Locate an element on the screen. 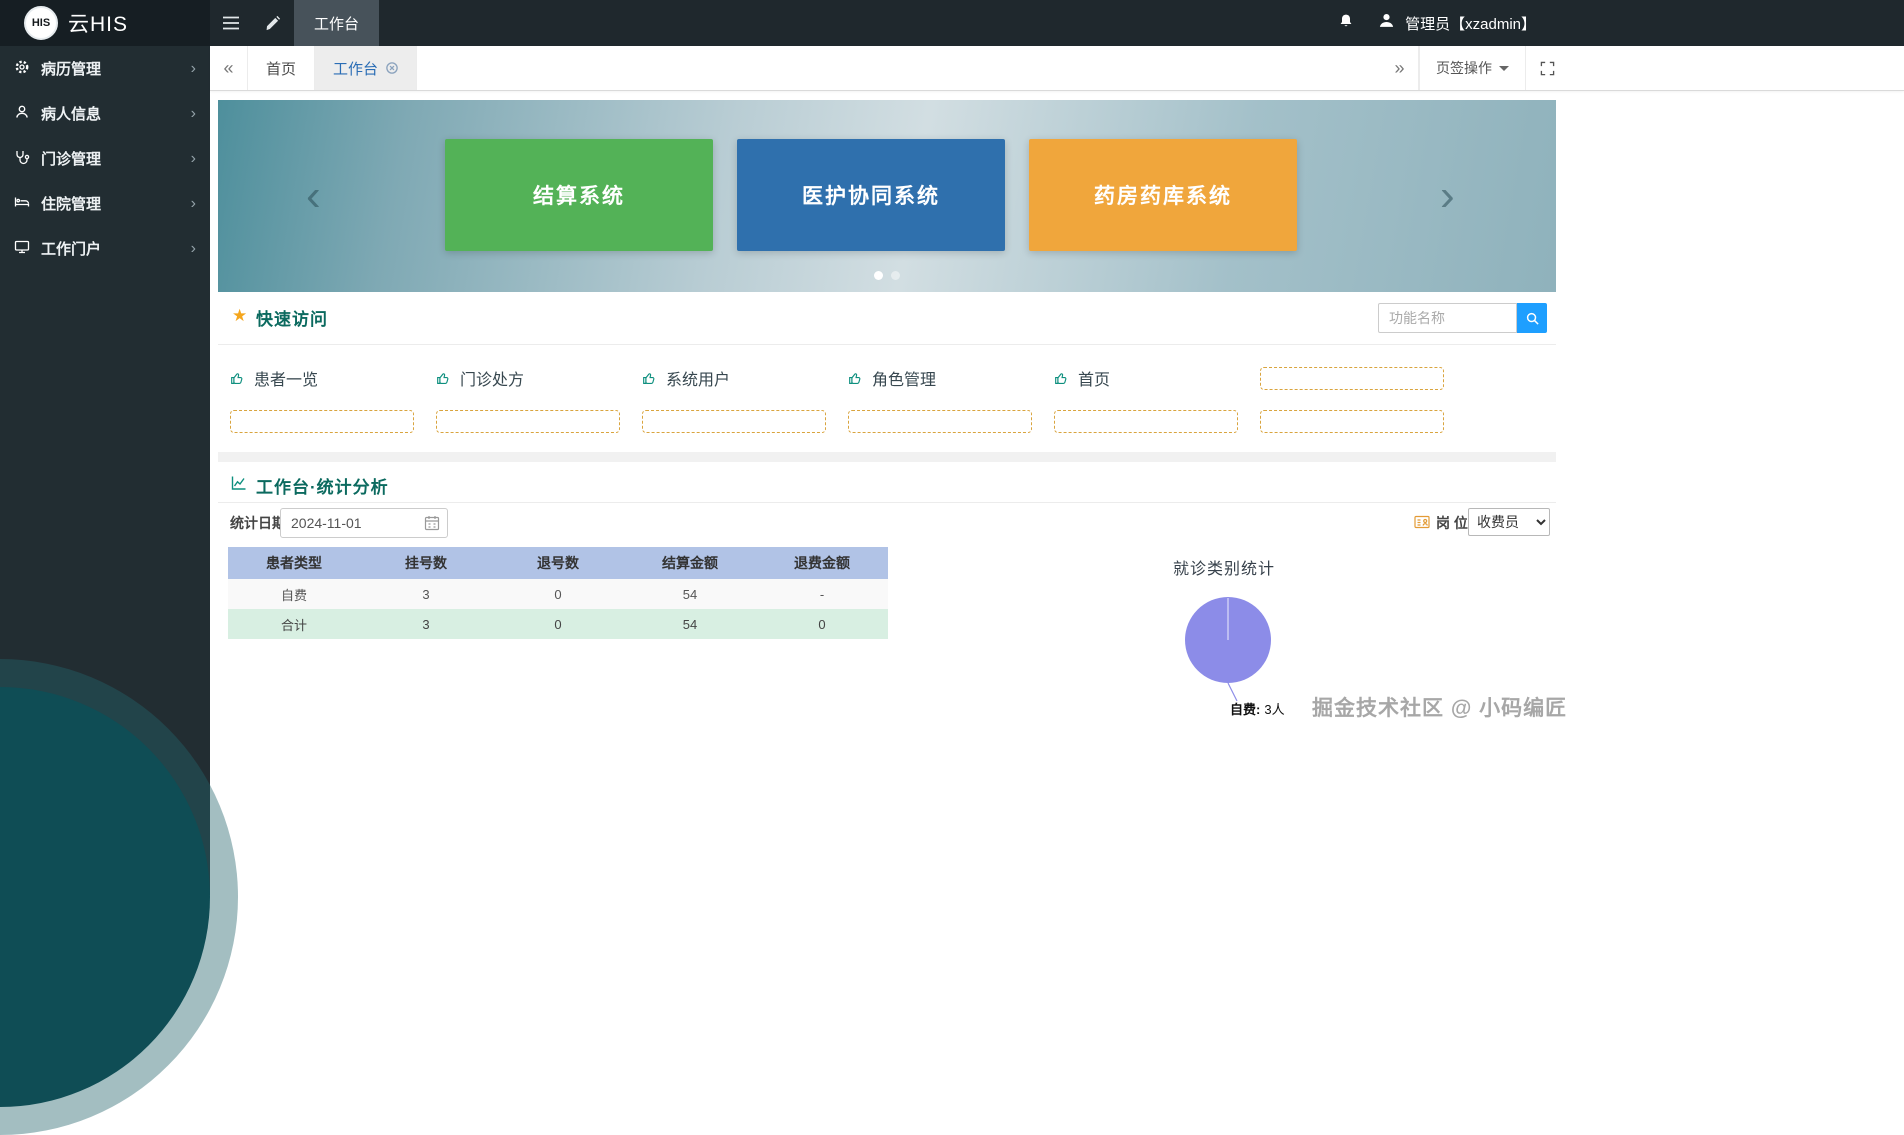 The width and height of the screenshot is (1904, 1135). cell: - is located at coordinates (822, 594).